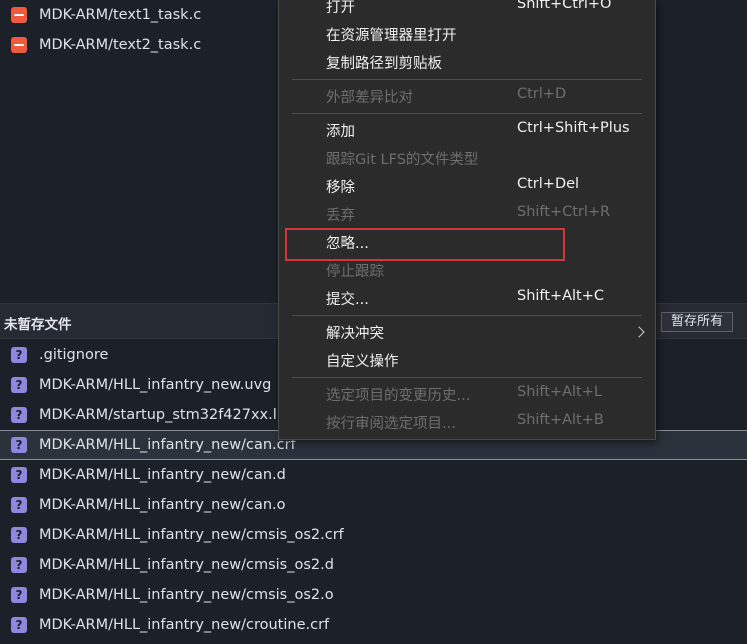 Image resolution: width=747 pixels, height=644 pixels. I want to click on menu-item-add: 添加 Ctrl+Shift+Plus, so click(467, 130).